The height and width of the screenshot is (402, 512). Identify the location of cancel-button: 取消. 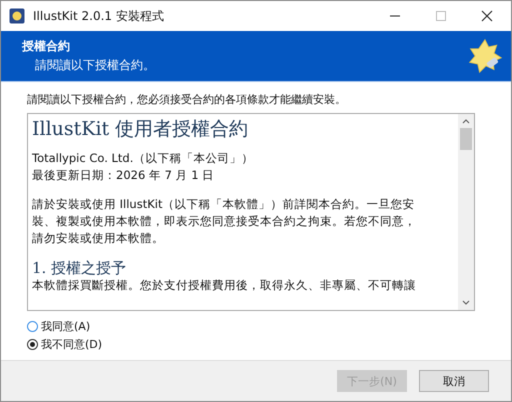
(454, 381).